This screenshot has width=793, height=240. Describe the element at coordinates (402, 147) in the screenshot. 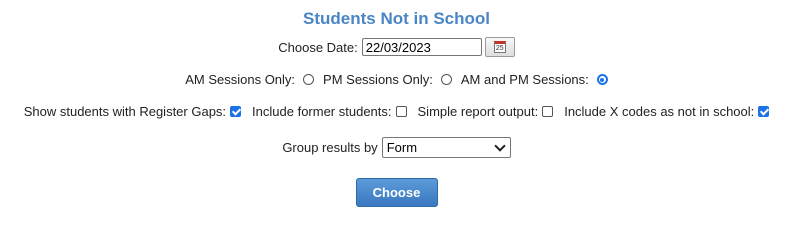

I see `group-by-value: Form` at that location.